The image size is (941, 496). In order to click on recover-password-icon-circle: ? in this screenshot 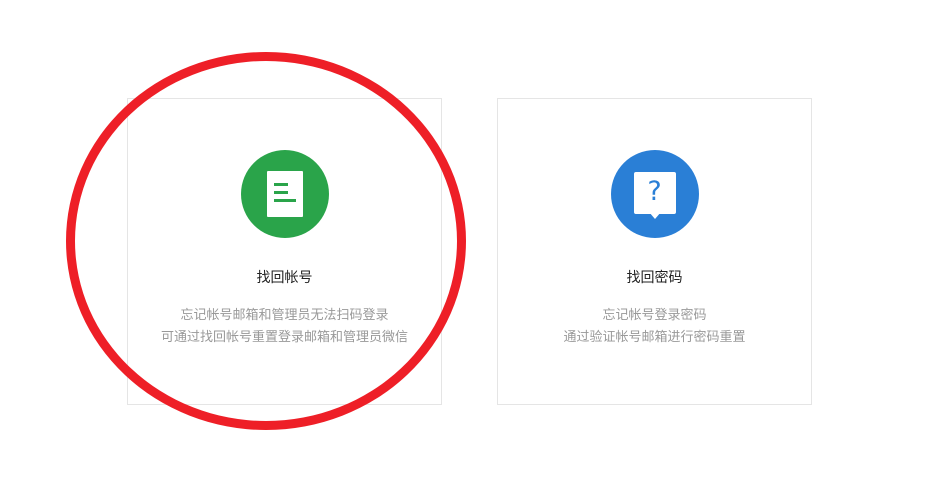, I will do `click(654, 194)`.